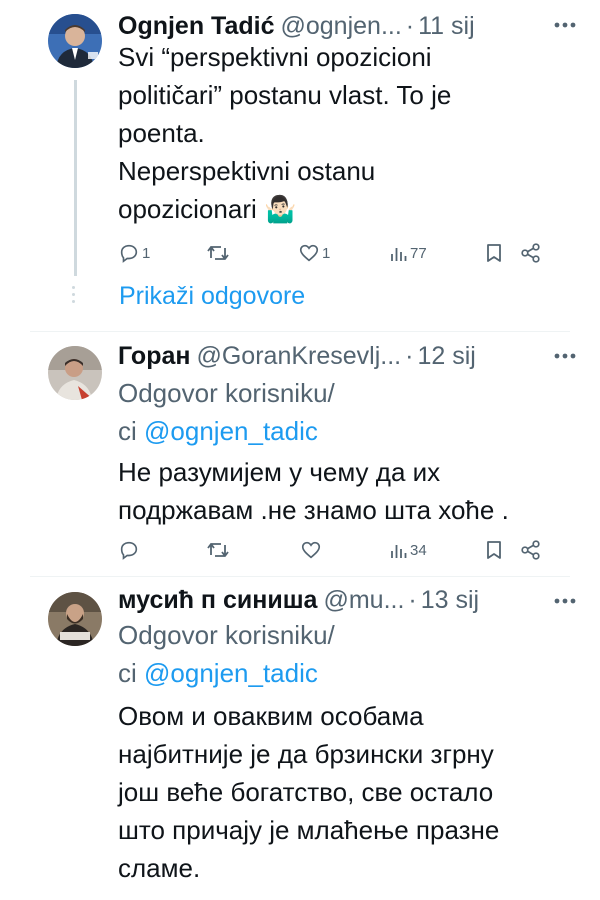 This screenshot has height=900, width=600. I want to click on like-button: 1, so click(314, 253).